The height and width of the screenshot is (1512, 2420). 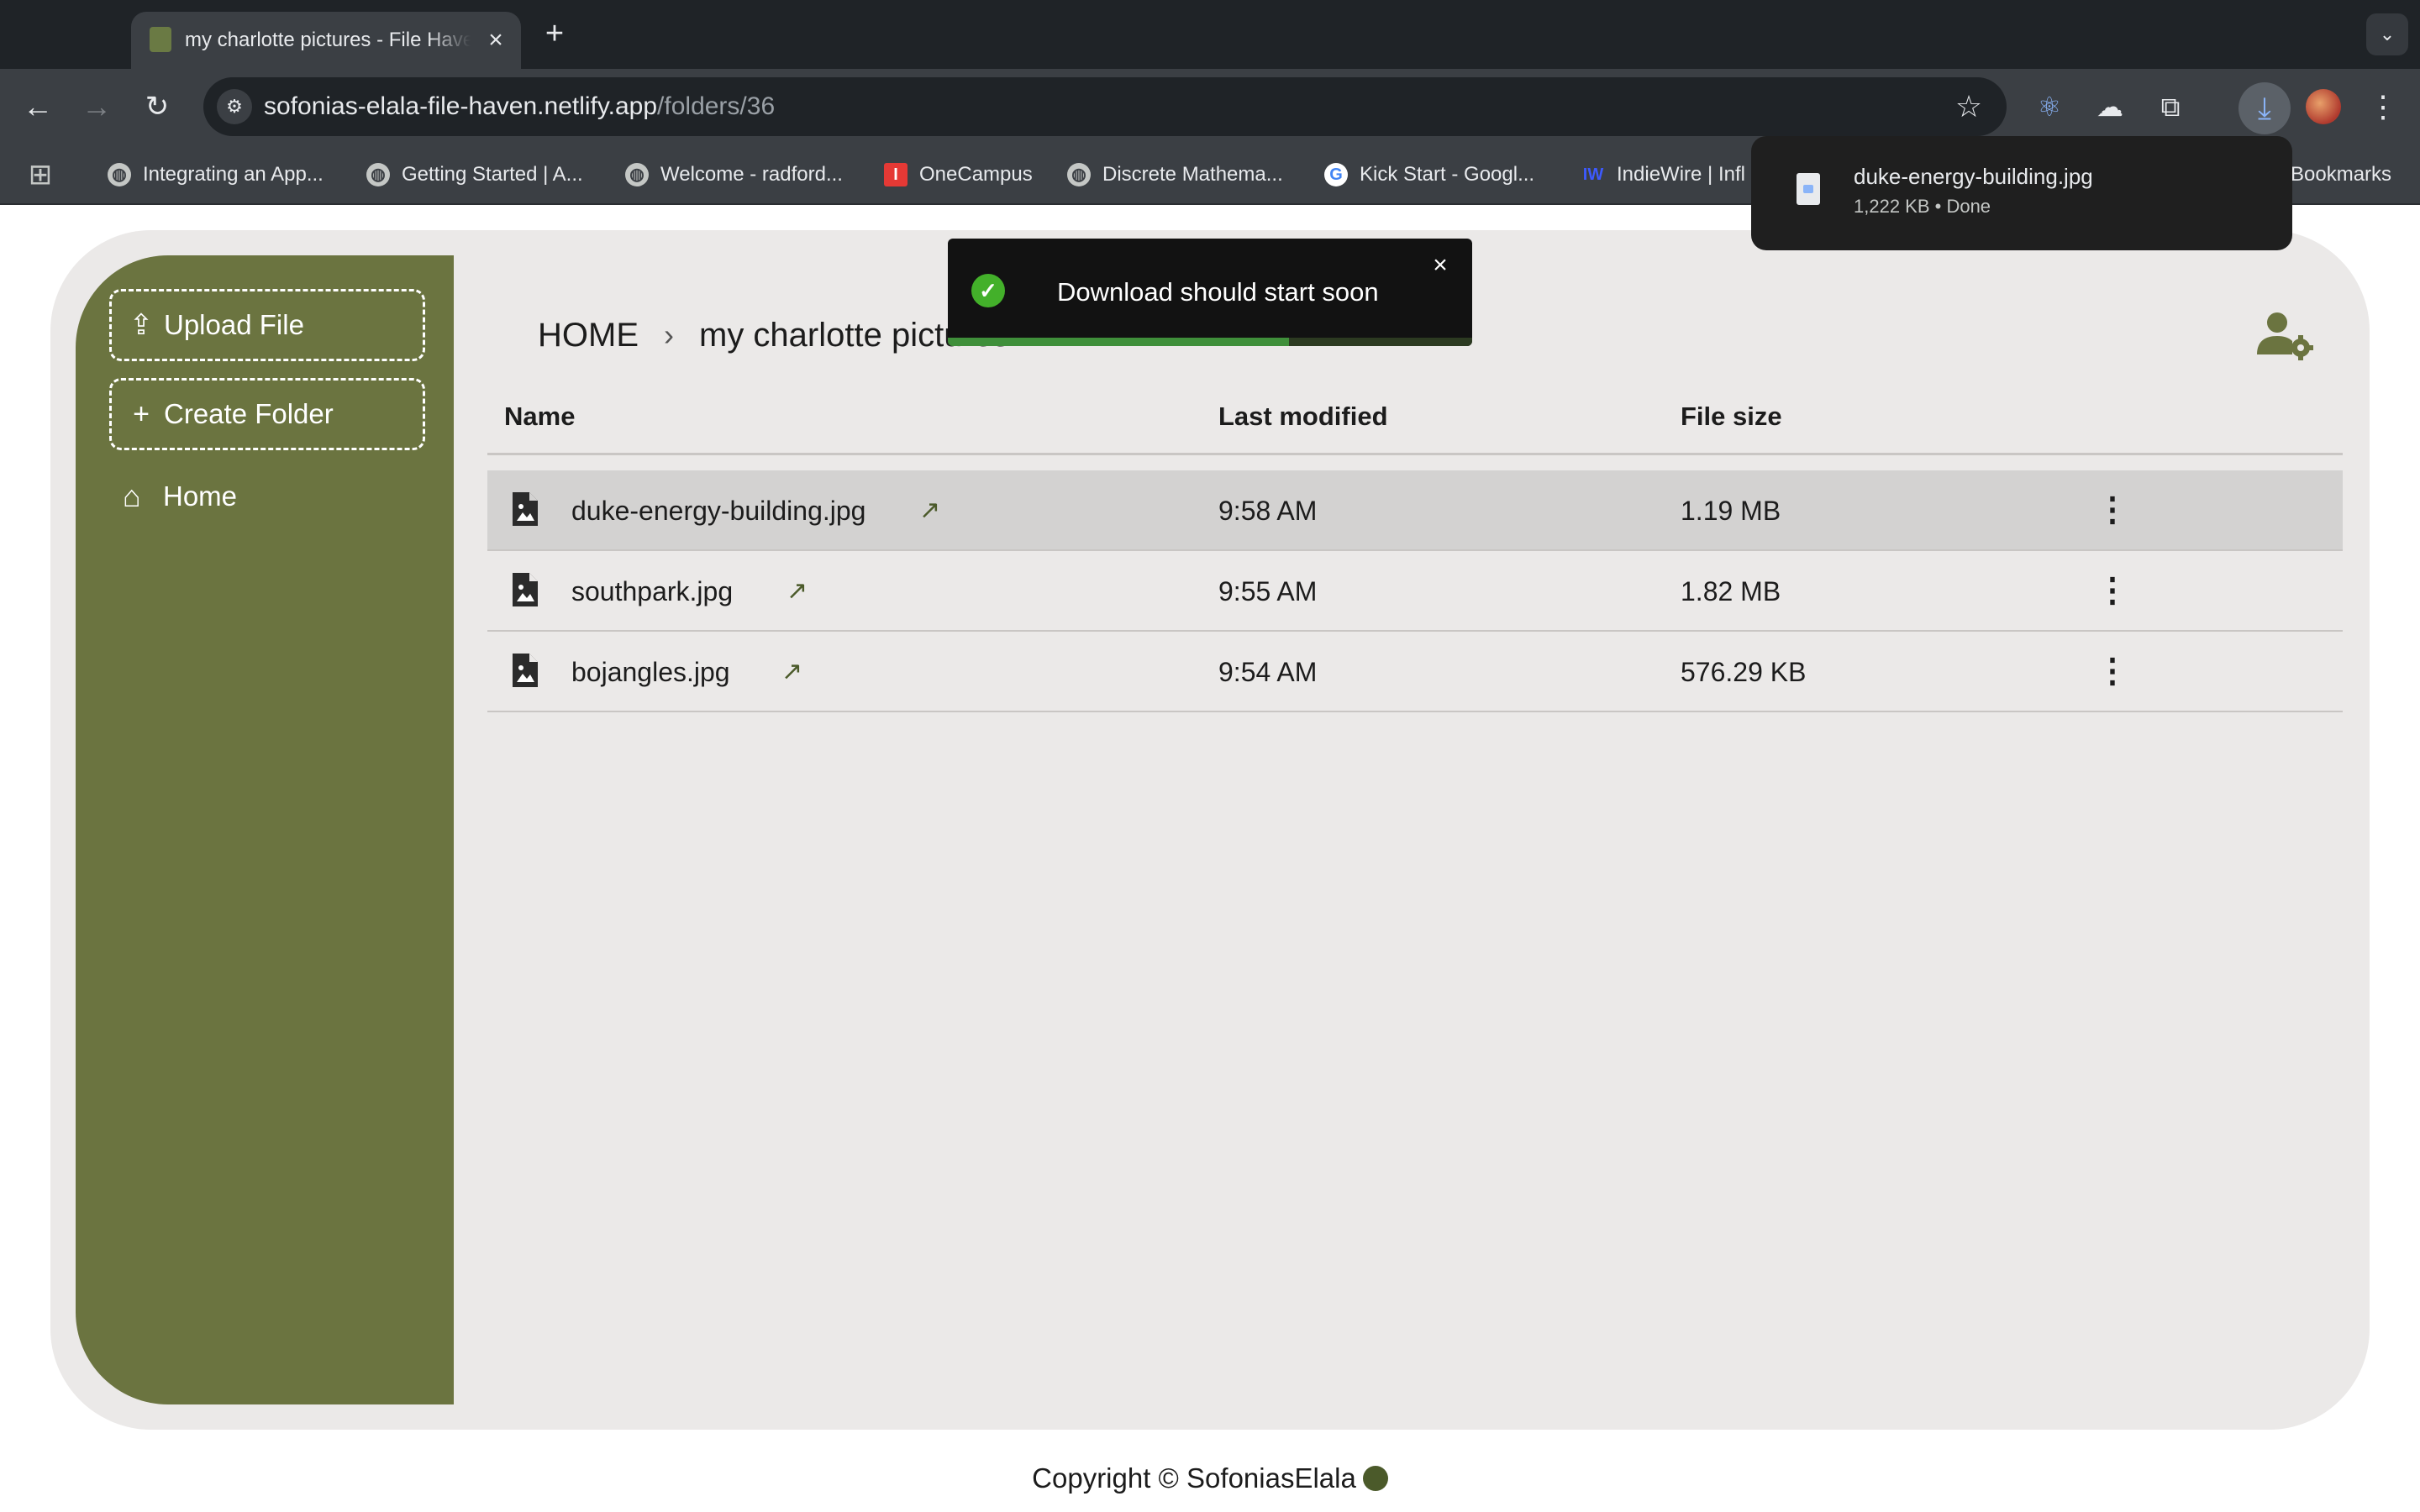 What do you see at coordinates (142, 325) in the screenshot?
I see `upload-icon: ⇪` at bounding box center [142, 325].